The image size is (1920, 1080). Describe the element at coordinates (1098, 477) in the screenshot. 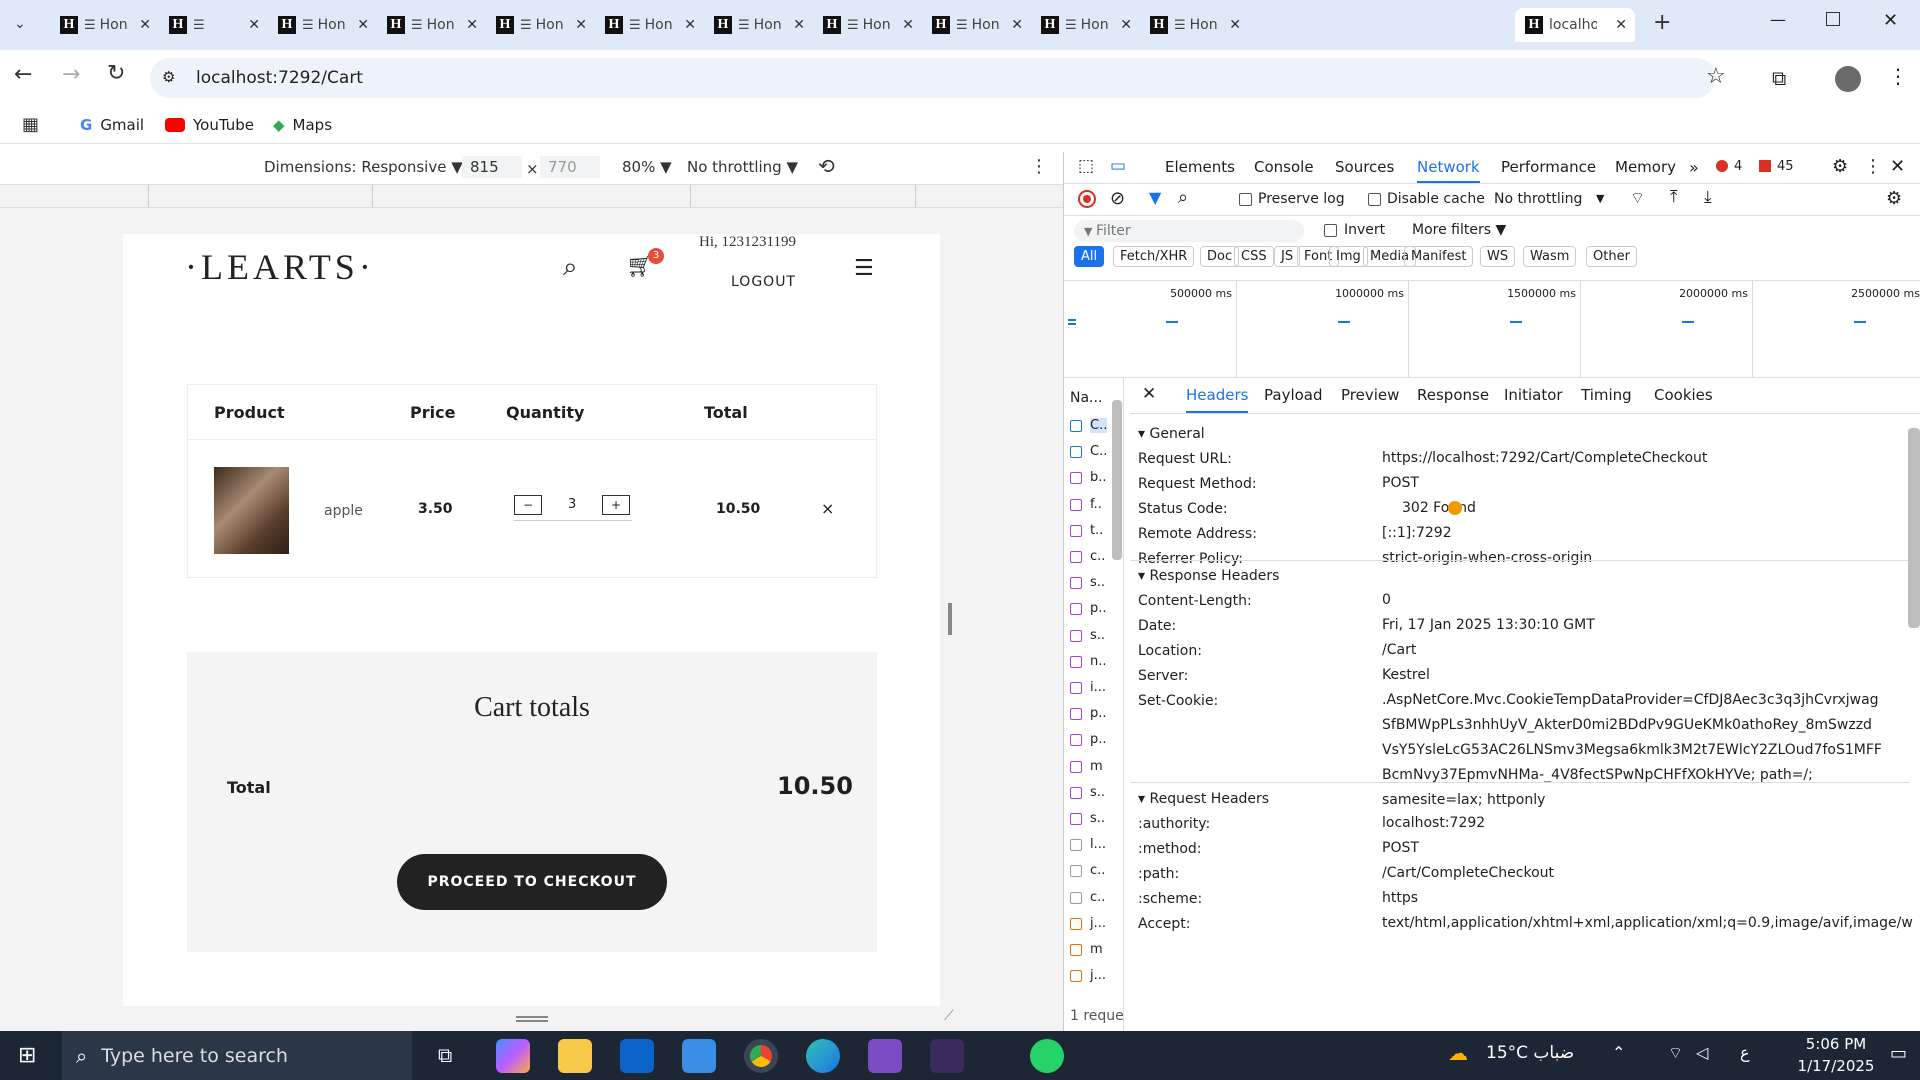

I see `request-row: b..` at that location.